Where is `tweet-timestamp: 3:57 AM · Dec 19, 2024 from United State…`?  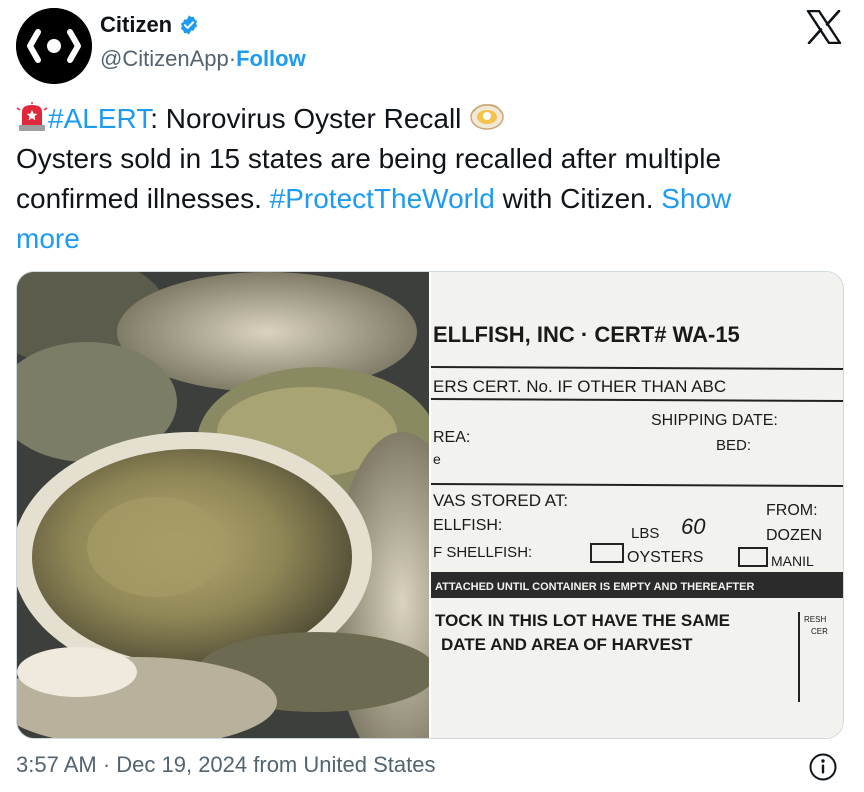
tweet-timestamp: 3:57 AM · Dec 19, 2024 from United State… is located at coordinates (225, 765).